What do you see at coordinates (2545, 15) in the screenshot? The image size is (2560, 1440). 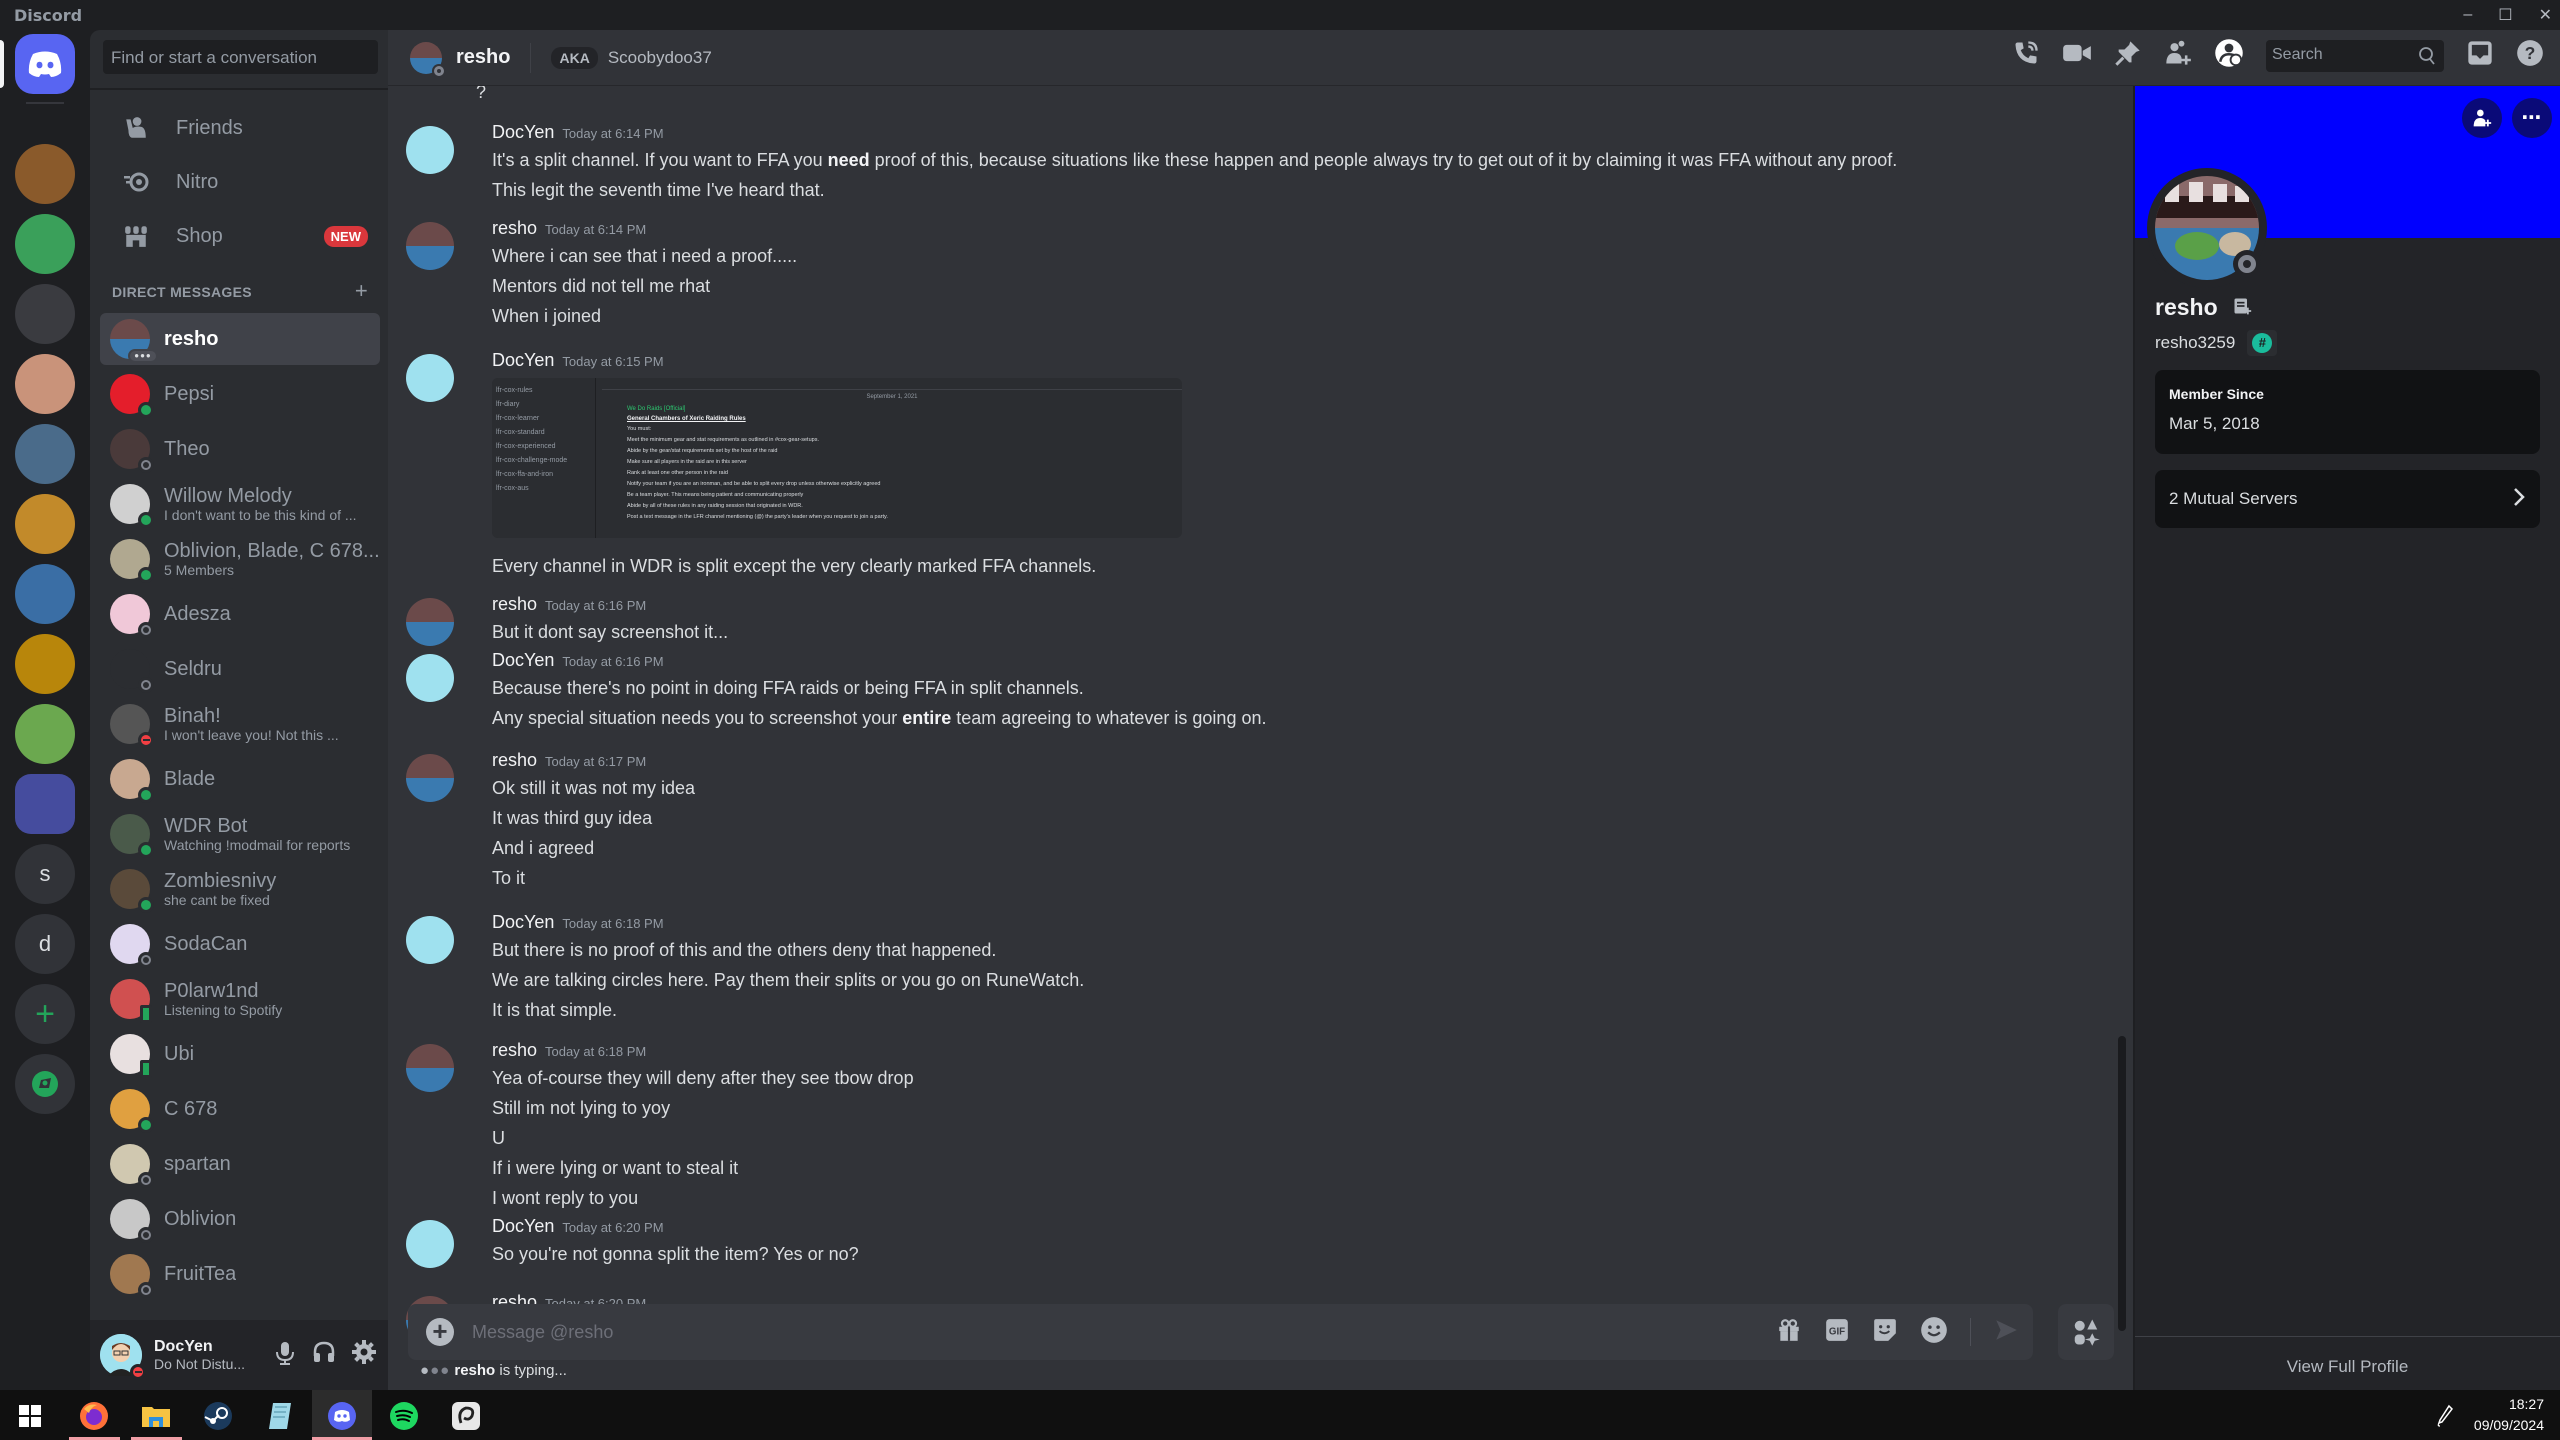 I see `close-button: ✕` at bounding box center [2545, 15].